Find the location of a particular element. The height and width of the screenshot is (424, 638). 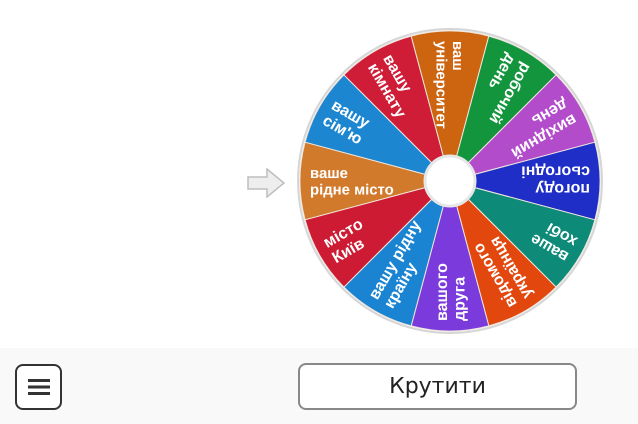

menu-button is located at coordinates (38, 387).